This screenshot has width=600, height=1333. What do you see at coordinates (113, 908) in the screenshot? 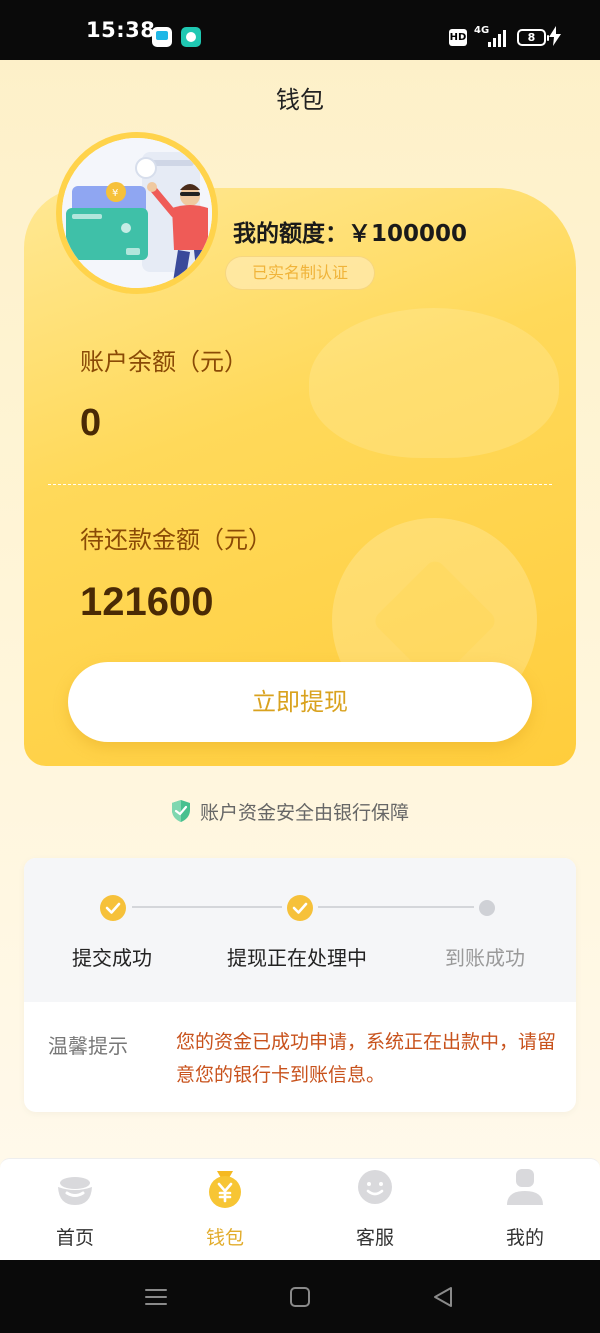
I see `step-1-check-icon` at bounding box center [113, 908].